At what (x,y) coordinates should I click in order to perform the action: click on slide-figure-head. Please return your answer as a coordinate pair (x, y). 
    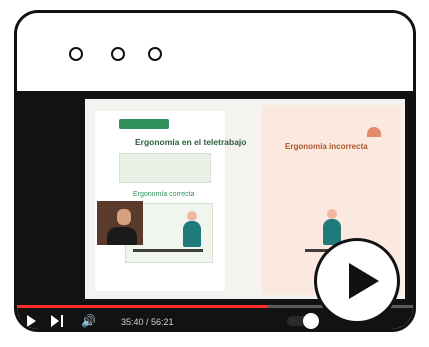
    Looking at the image, I should click on (192, 216).